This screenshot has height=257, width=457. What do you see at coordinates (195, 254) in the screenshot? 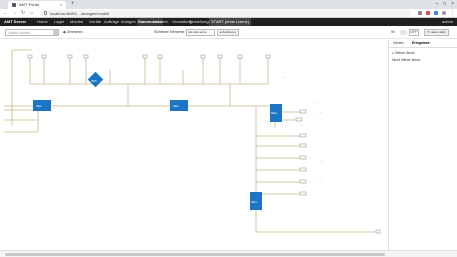
I see `scrollbar-thumb` at bounding box center [195, 254].